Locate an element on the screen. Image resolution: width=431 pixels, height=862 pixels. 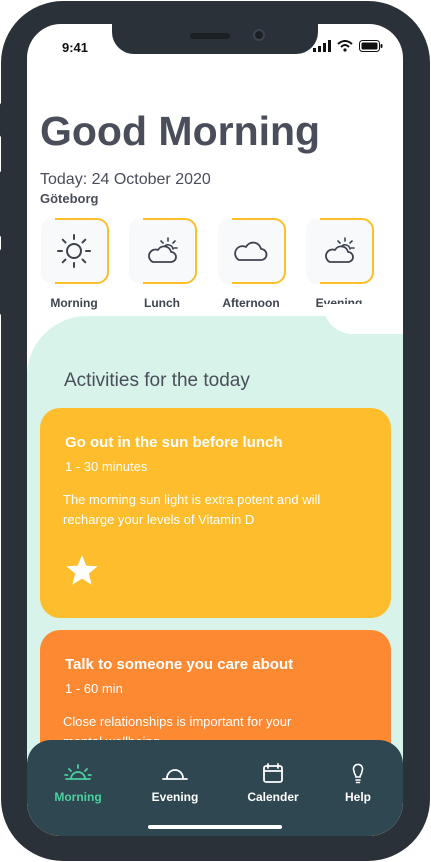
volume-up-button is located at coordinates (3, 204).